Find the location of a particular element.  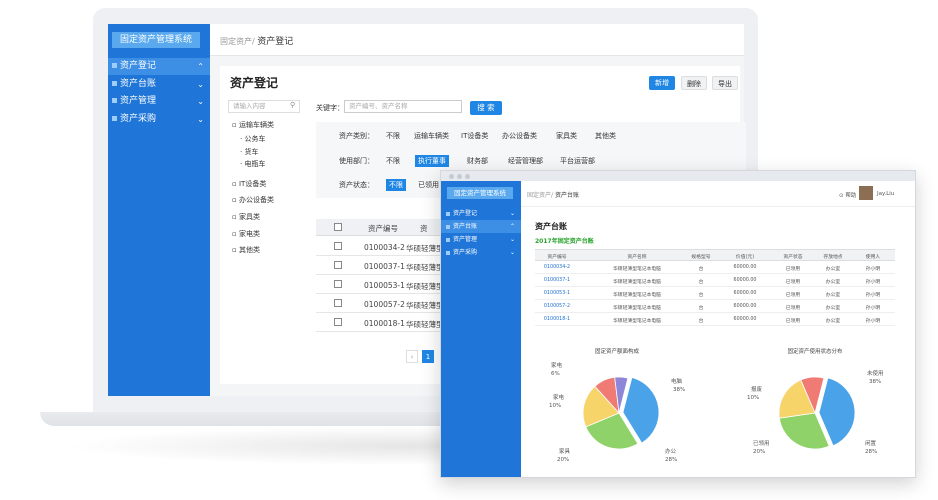

tree-node-furniture: ▫ 家具类 is located at coordinates (246, 217).